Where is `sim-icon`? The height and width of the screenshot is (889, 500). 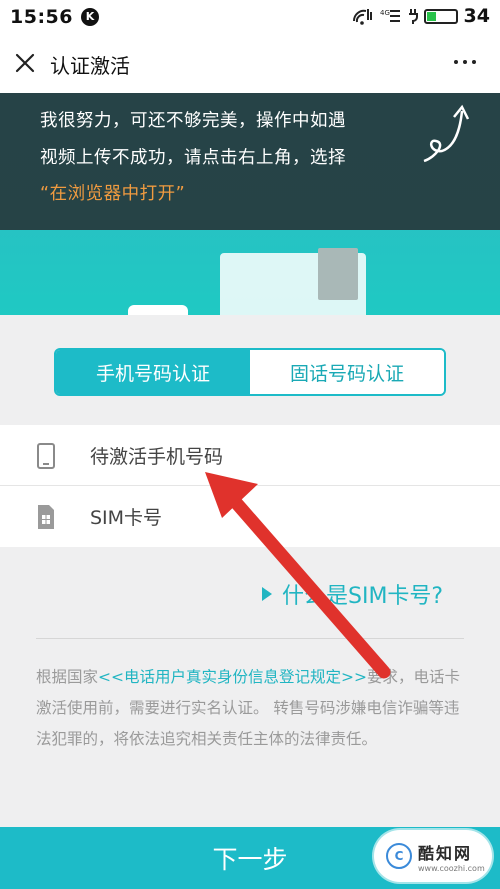 sim-icon is located at coordinates (46, 517).